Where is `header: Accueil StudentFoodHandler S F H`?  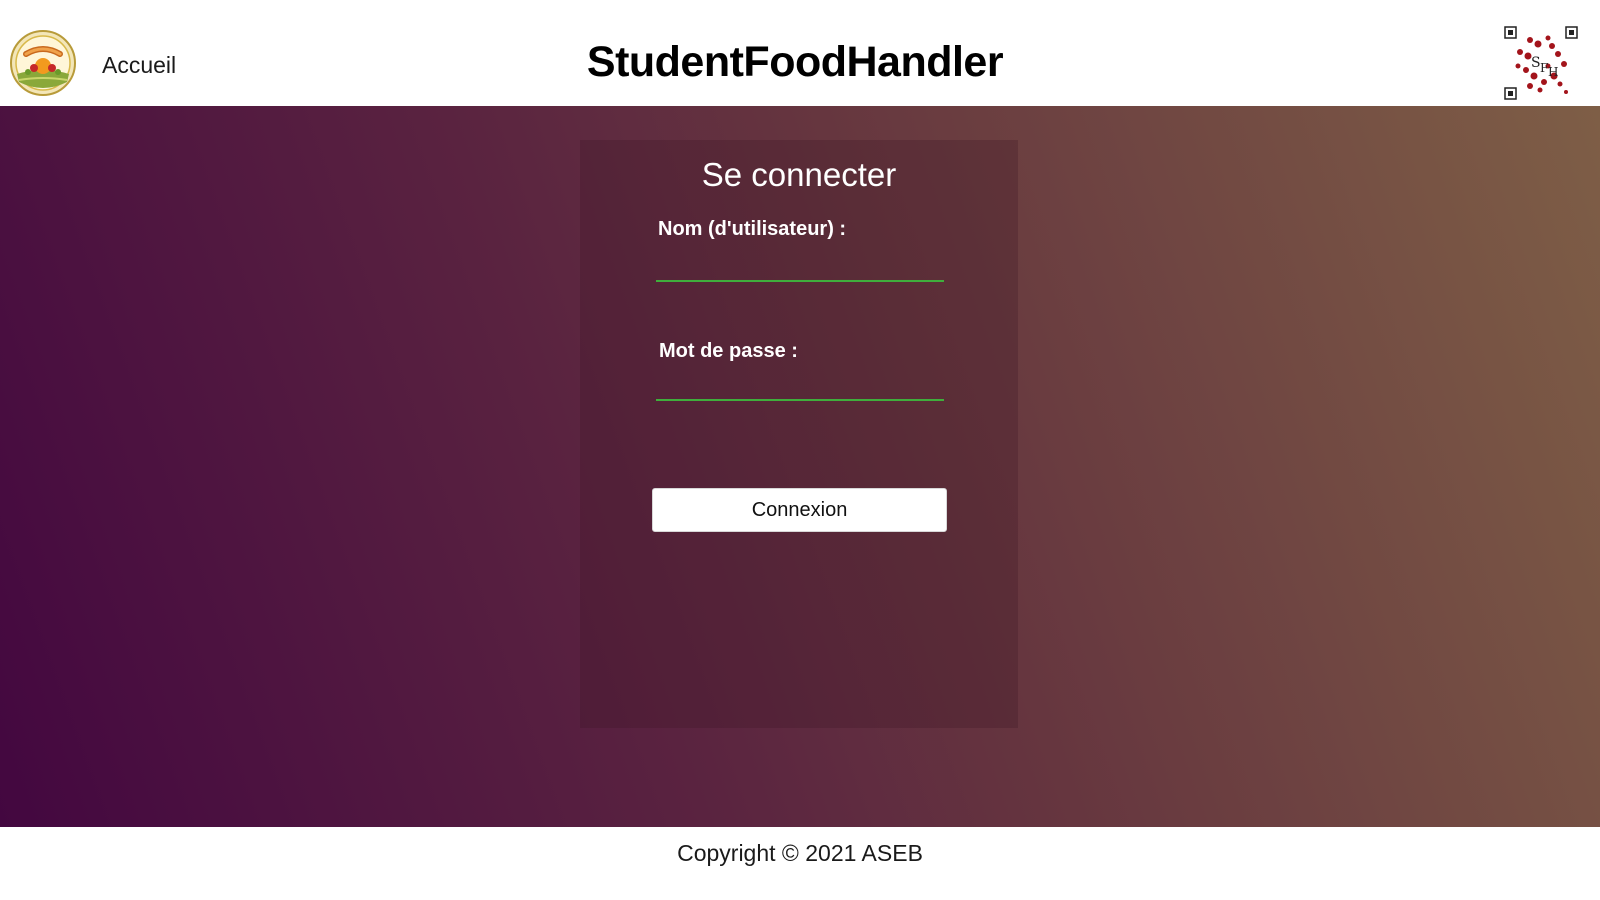
header: Accueil StudentFoodHandler S F H is located at coordinates (800, 53).